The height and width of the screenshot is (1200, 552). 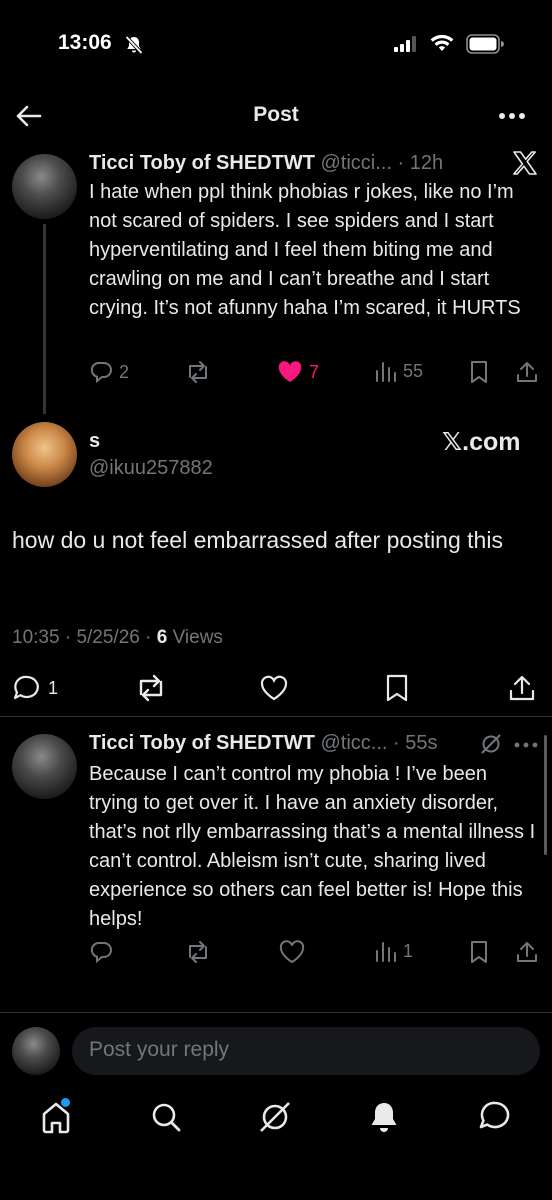 I want to click on tweet-date: 5/25/26, so click(x=108, y=637).